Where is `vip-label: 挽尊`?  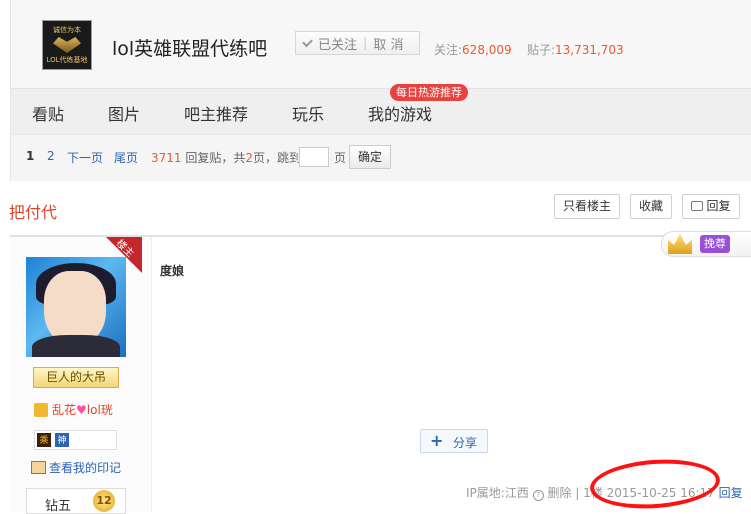 vip-label: 挽尊 is located at coordinates (715, 244).